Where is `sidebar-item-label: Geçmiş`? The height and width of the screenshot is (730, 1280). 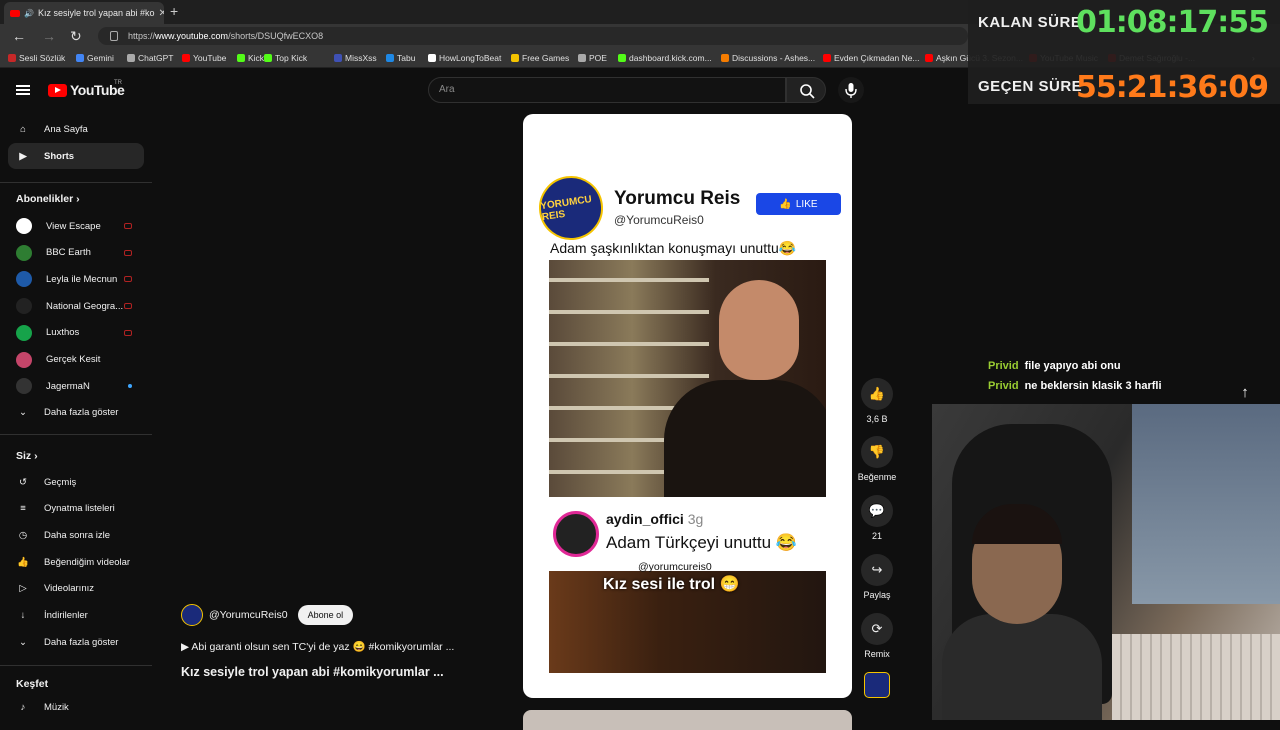 sidebar-item-label: Geçmiş is located at coordinates (60, 482).